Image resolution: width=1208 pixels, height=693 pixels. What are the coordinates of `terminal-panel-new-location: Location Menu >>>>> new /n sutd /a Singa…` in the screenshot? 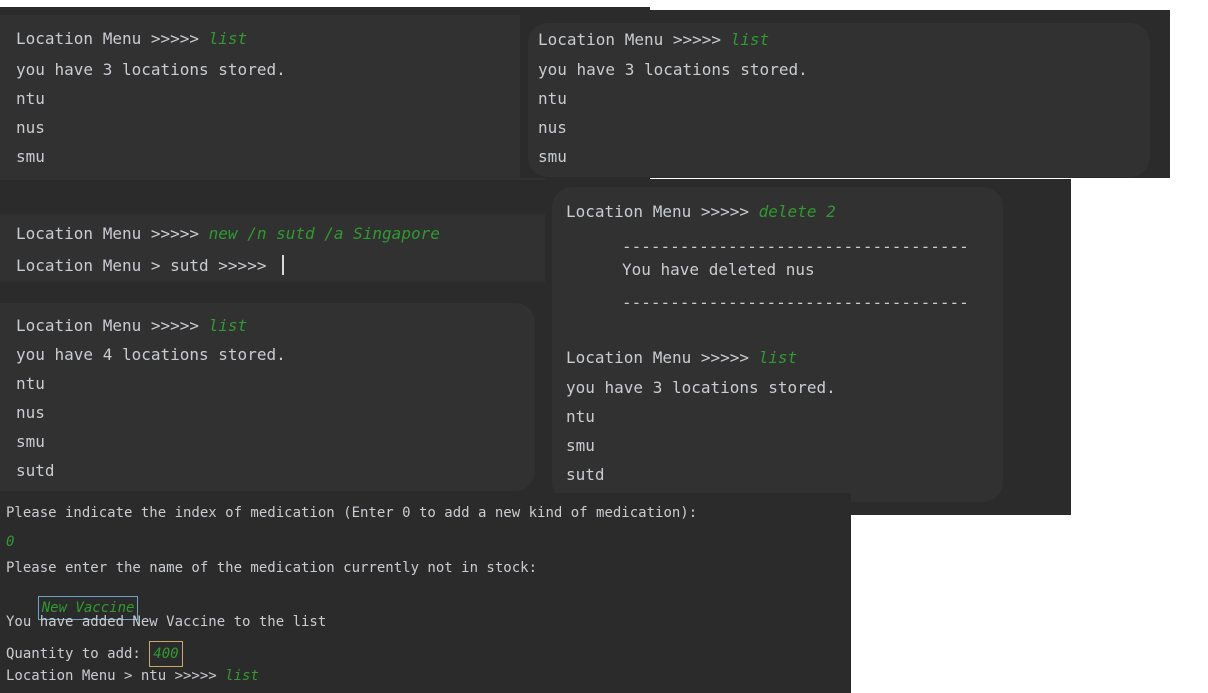 It's located at (272, 248).